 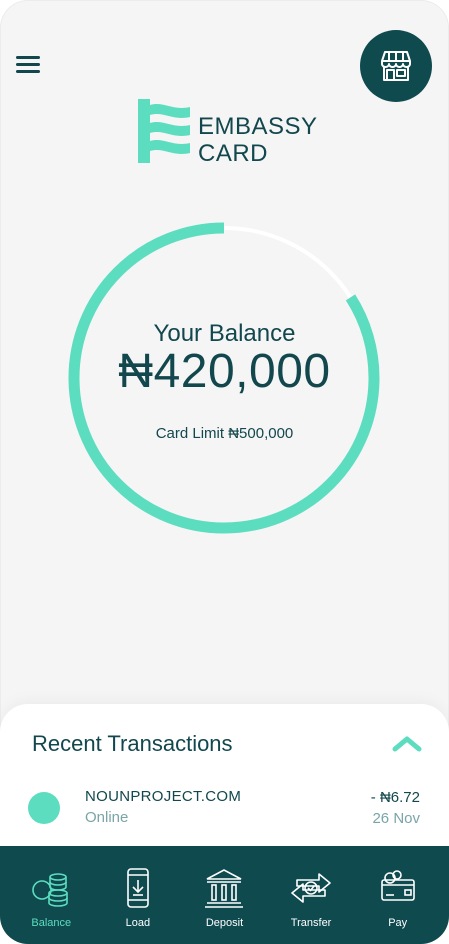 What do you see at coordinates (398, 923) in the screenshot?
I see `nav-label: Pay` at bounding box center [398, 923].